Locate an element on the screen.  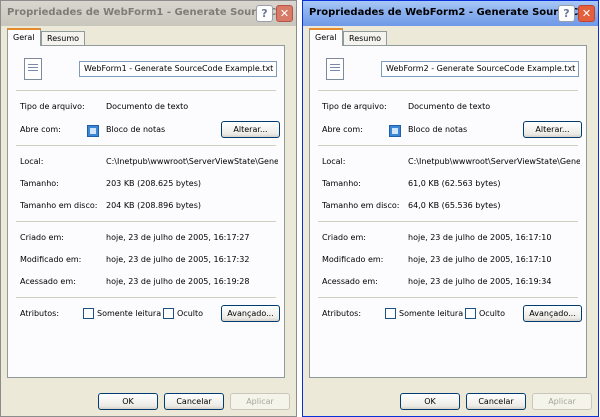
created-value: hoje, 23 de julho de 2005, 16:17:10 is located at coordinates (480, 237).